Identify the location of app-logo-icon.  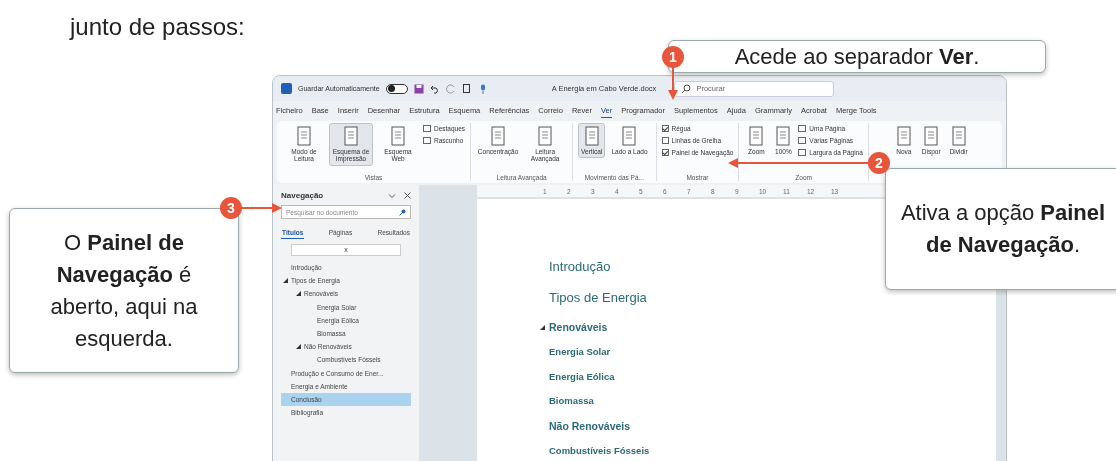
(286, 88).